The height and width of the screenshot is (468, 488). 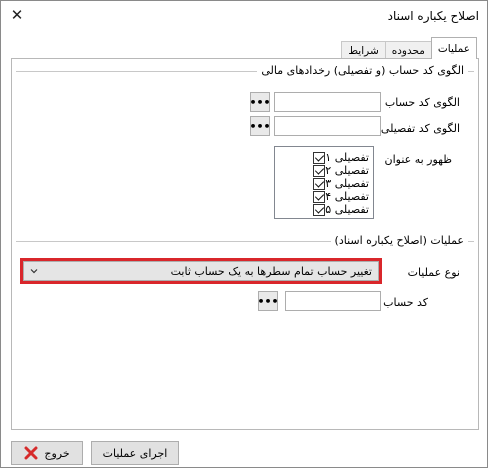 I want to click on account-code-pattern-input, so click(x=327, y=102).